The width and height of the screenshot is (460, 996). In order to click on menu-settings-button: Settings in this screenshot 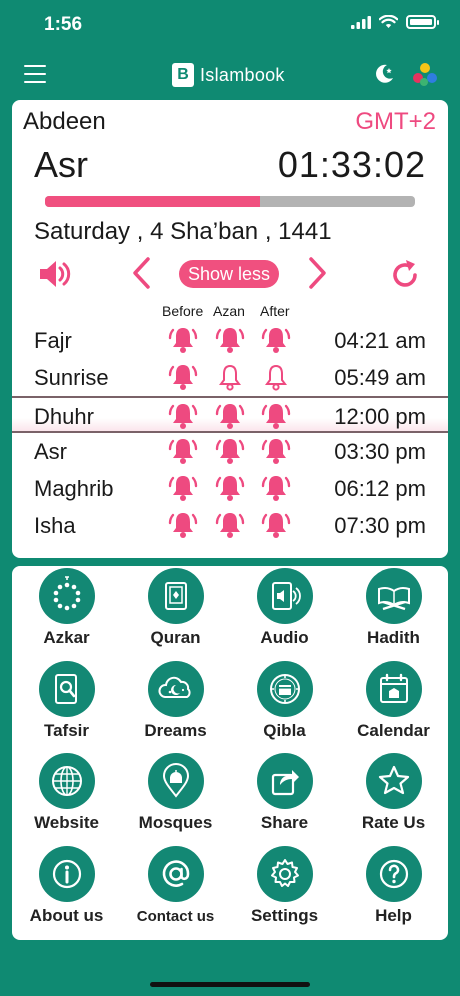, I will do `click(284, 890)`.